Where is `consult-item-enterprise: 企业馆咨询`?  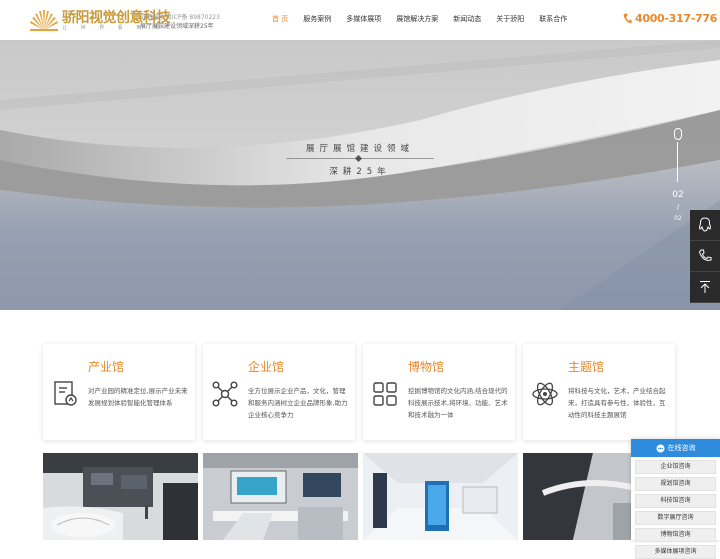 consult-item-enterprise: 企业馆咨询 is located at coordinates (675, 467).